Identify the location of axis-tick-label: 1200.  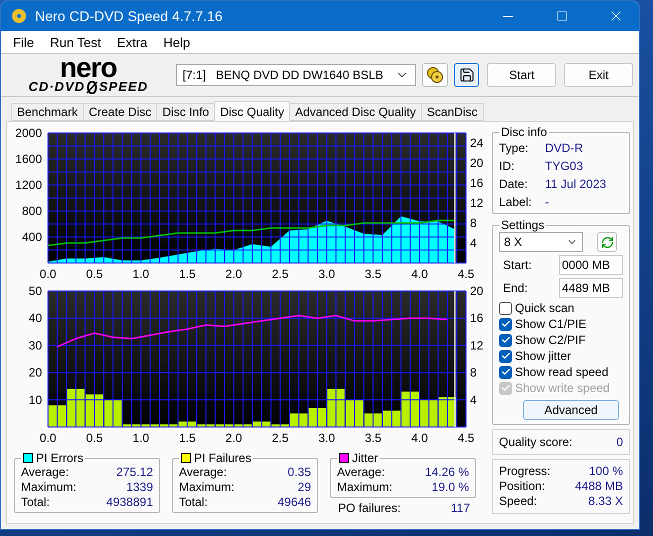
(28, 185).